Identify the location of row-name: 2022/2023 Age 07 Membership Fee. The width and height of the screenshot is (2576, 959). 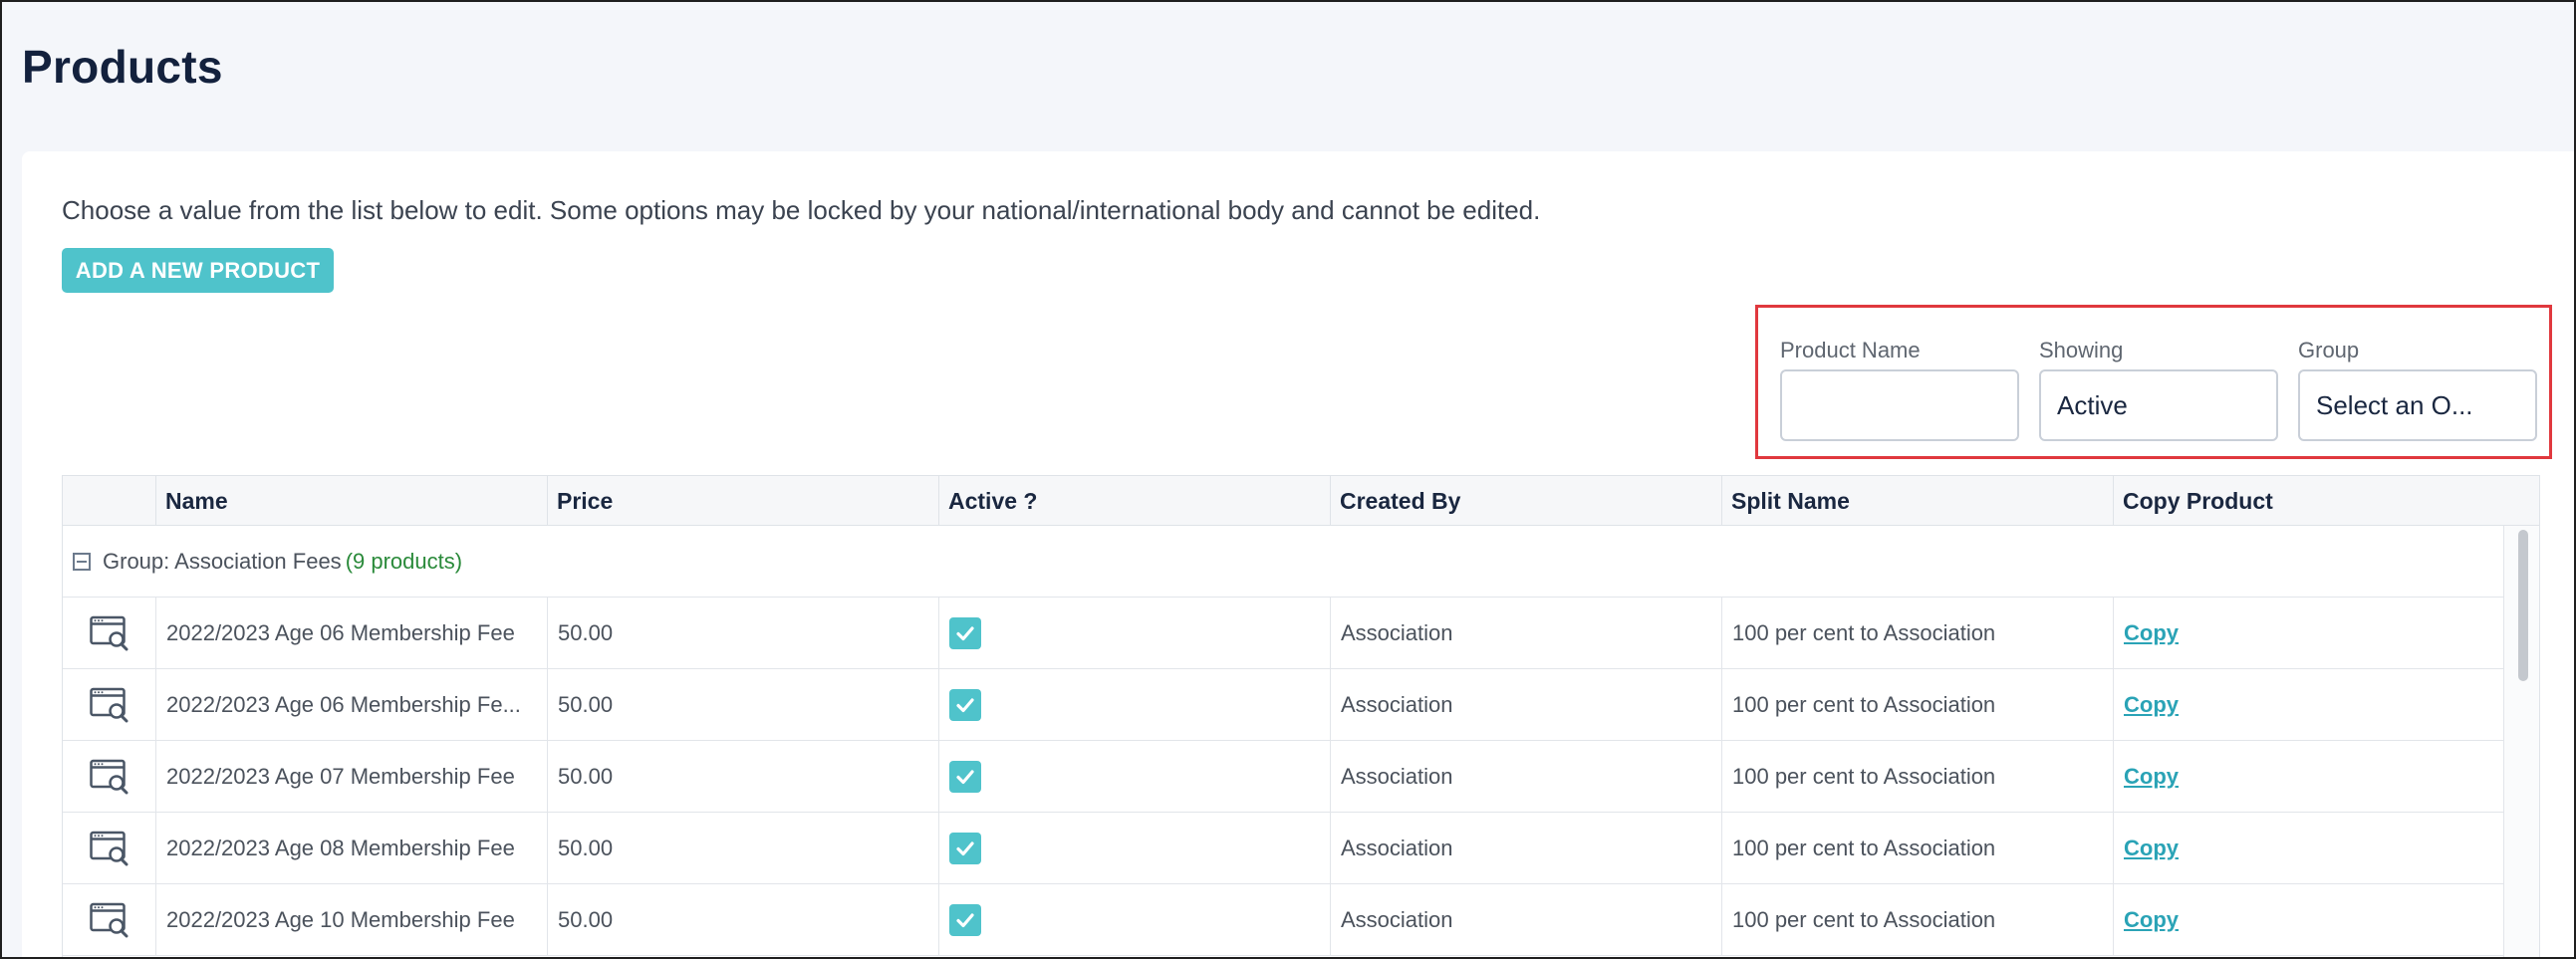
(351, 777).